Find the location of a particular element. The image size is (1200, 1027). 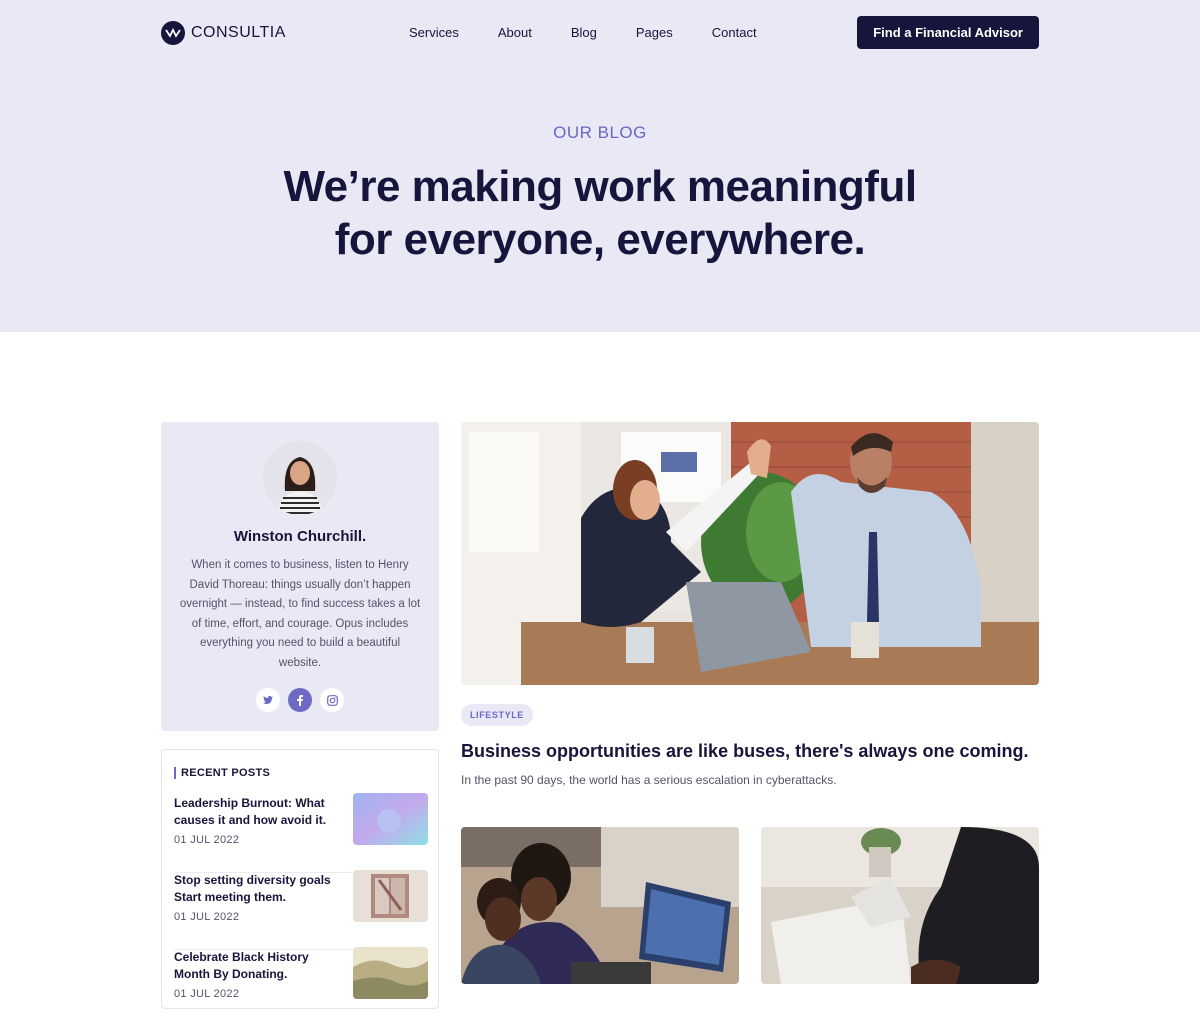

hero-headline-line-2: for everyone, everywhere. is located at coordinates (600, 239).